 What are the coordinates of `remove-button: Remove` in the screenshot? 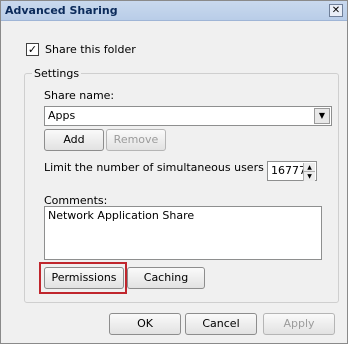 It's located at (136, 140).